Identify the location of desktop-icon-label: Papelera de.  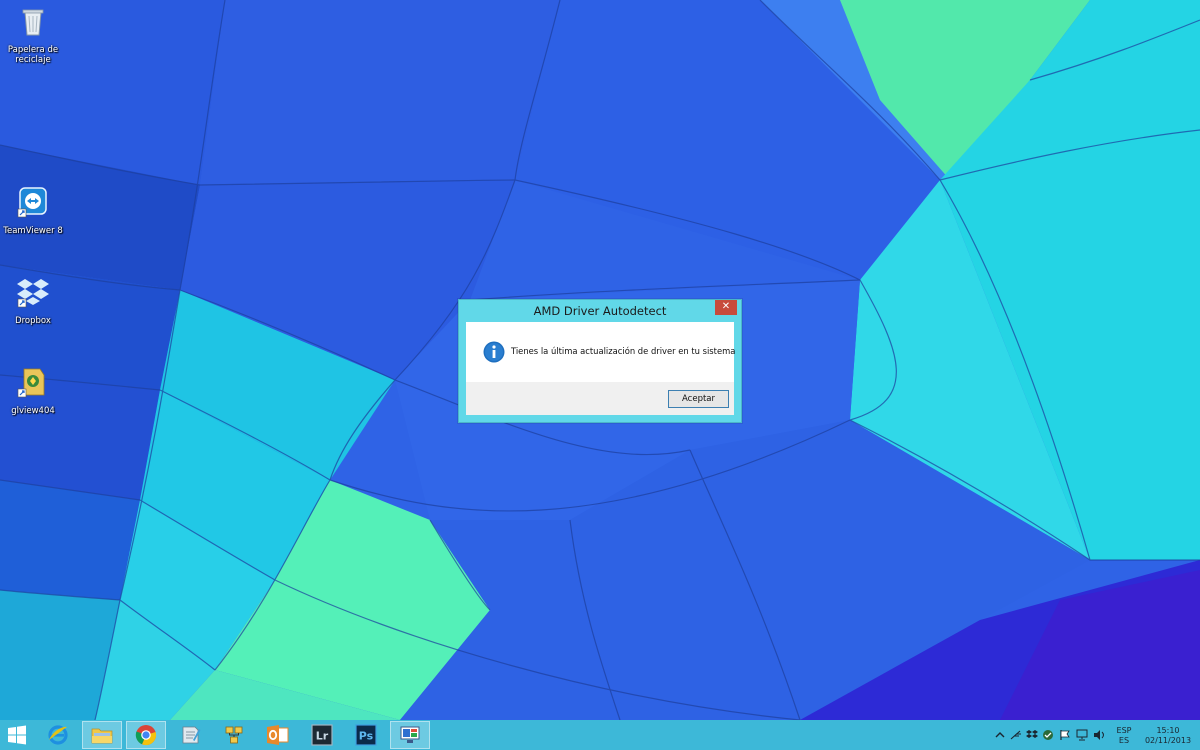
(33, 50).